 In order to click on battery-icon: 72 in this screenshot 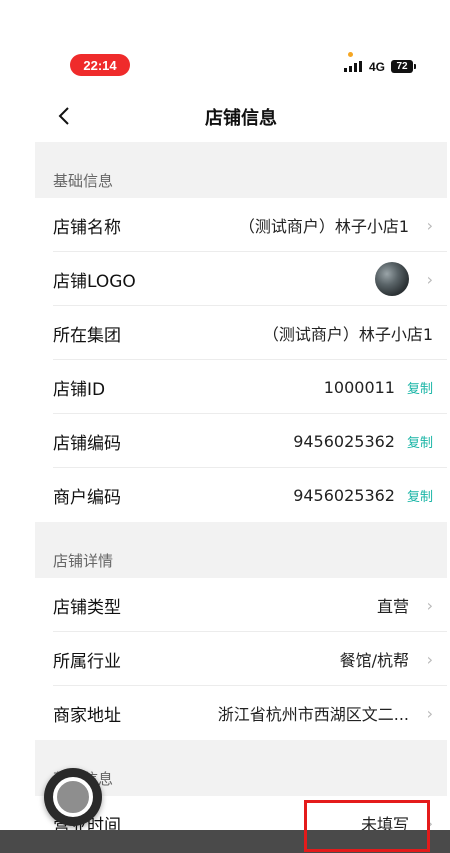, I will do `click(402, 66)`.